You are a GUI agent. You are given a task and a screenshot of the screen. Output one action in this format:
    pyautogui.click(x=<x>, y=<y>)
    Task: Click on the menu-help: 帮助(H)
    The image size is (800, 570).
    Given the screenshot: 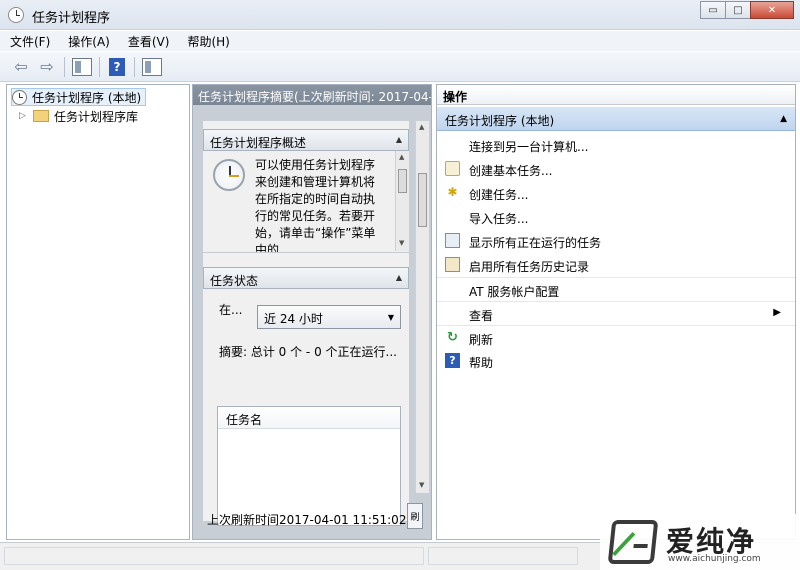 What is the action you would take?
    pyautogui.click(x=208, y=41)
    